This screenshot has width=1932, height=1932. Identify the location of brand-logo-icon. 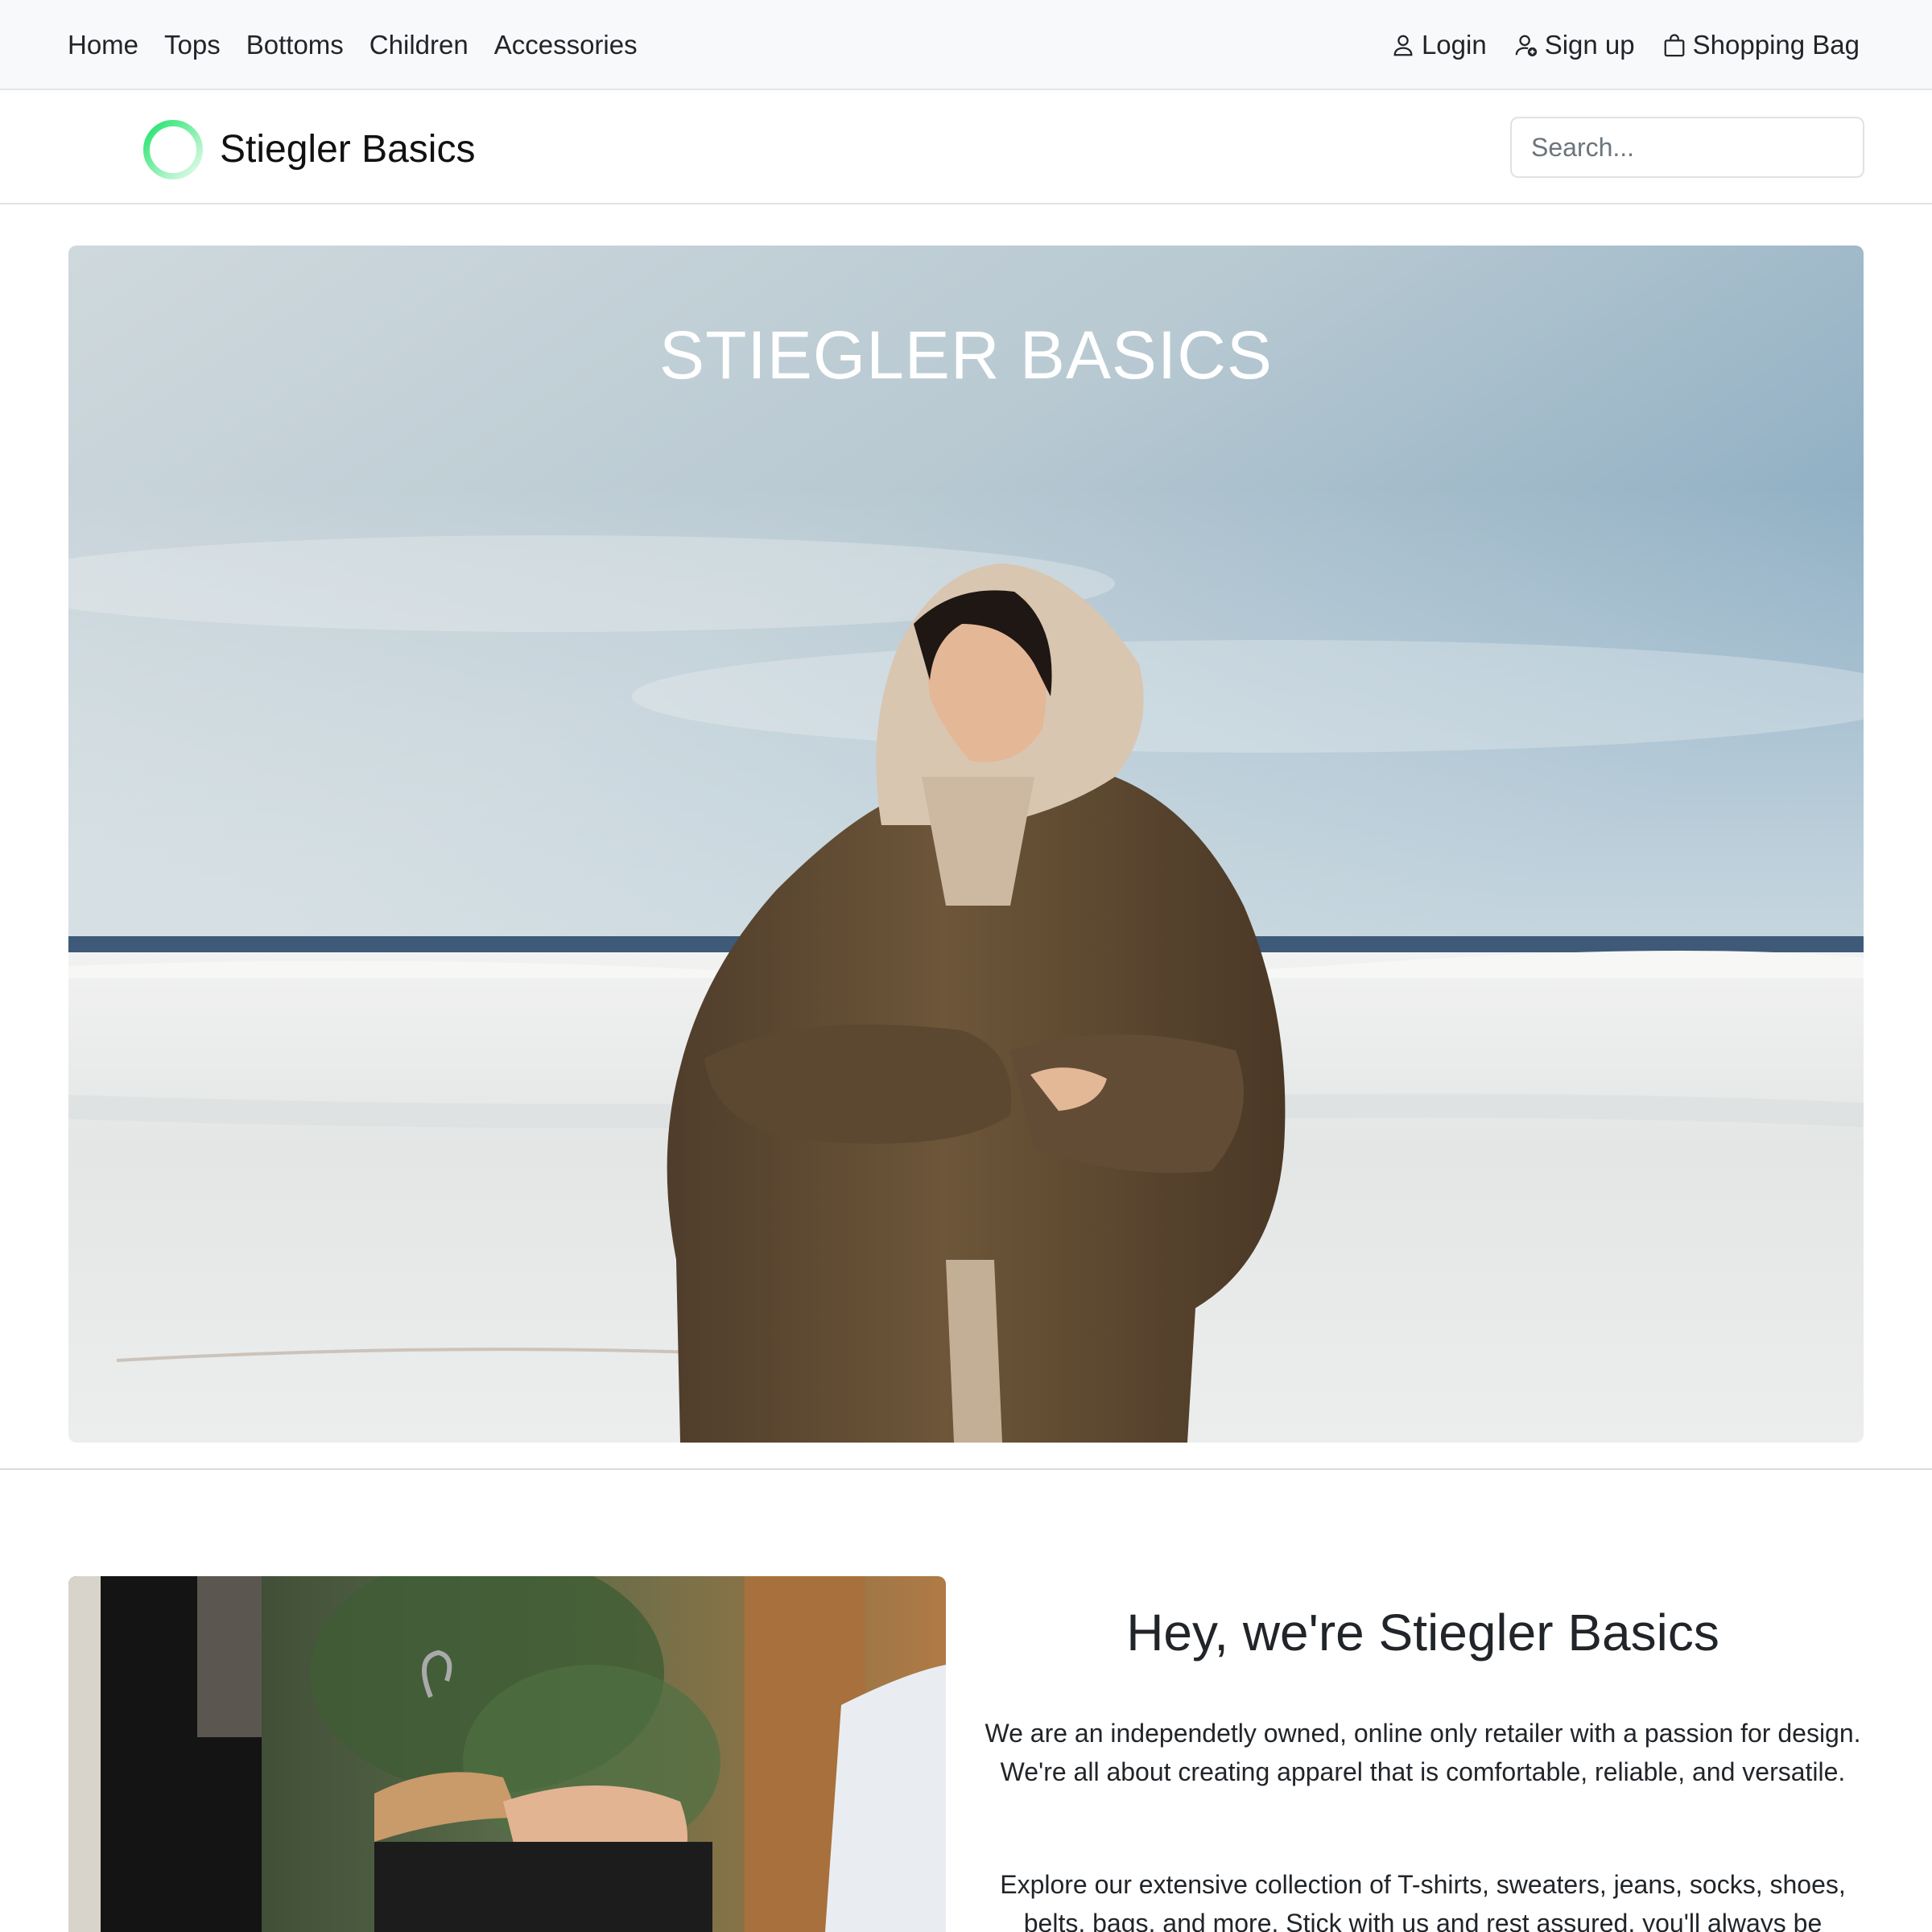
(173, 149).